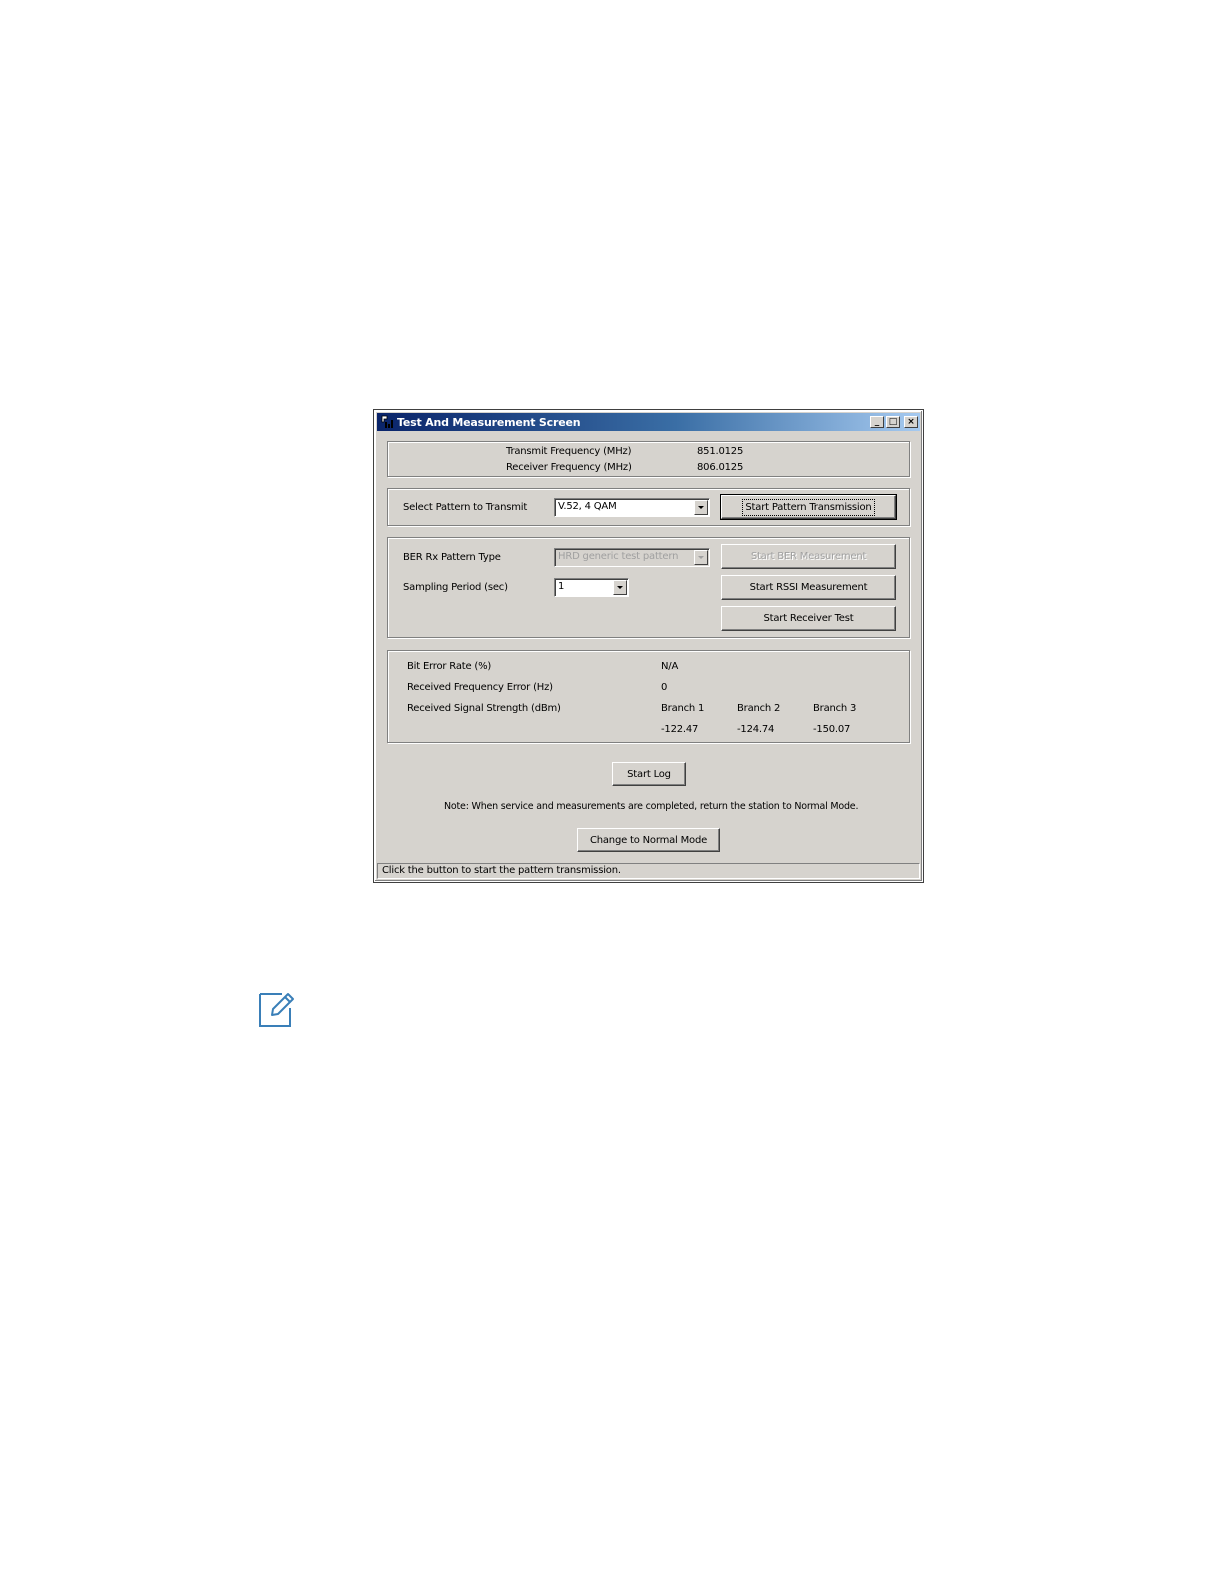 The height and width of the screenshot is (1584, 1224). I want to click on change-to-normal-mode-button: Change to Normal Mode, so click(648, 840).